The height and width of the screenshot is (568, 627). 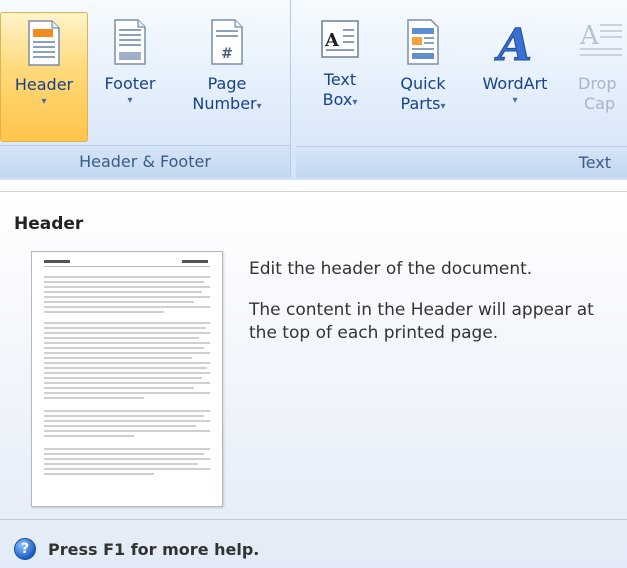 I want to click on drop-cap-label-line2: Cap, so click(x=600, y=103).